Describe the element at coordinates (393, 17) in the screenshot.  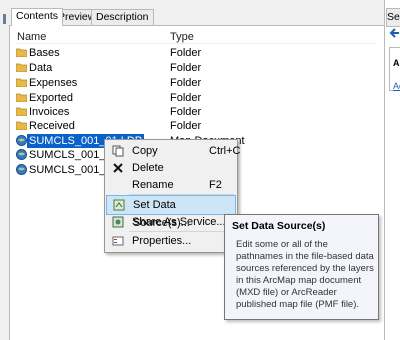
I see `tab-search: Sea` at that location.